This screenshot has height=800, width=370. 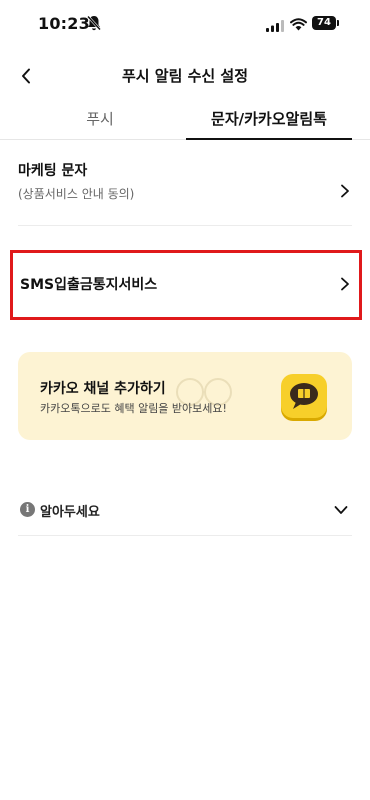 I want to click on cellular-signal-icon, so click(x=275, y=24).